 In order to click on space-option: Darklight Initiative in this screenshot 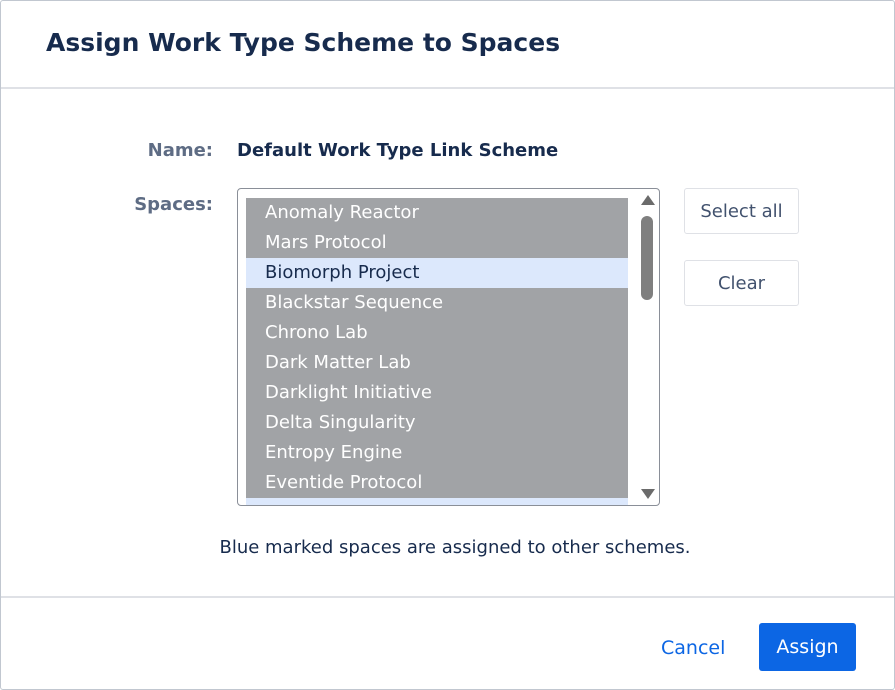, I will do `click(437, 393)`.